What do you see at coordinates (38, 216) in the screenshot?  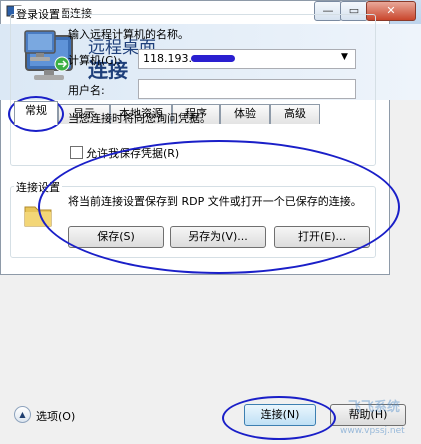 I see `folder-icon` at bounding box center [38, 216].